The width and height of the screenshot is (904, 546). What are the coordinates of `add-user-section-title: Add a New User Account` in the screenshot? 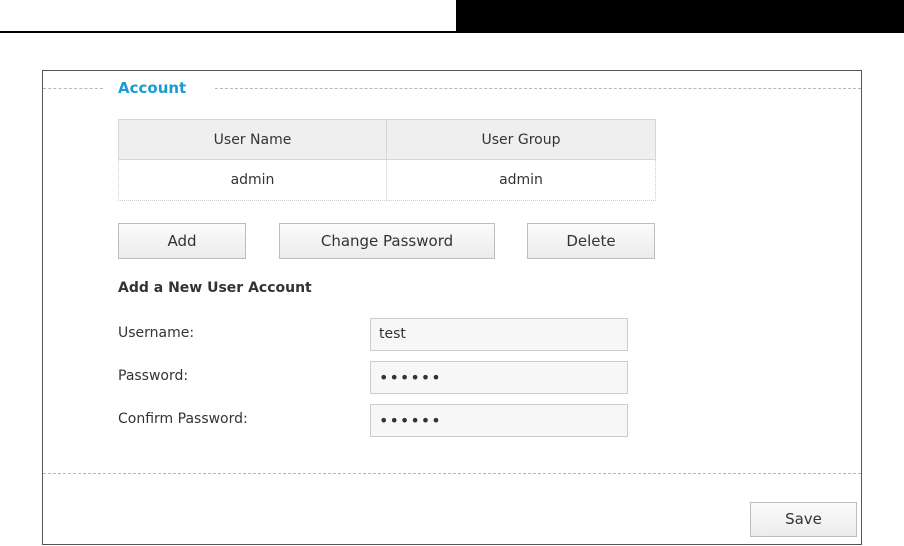 It's located at (215, 288).